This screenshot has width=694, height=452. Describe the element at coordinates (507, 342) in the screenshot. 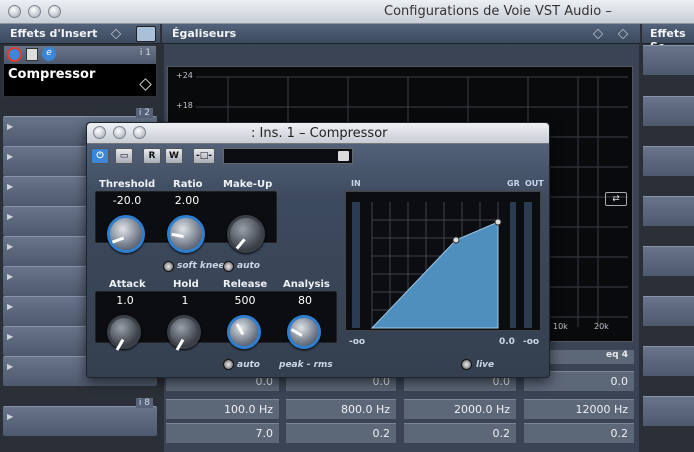

I see `meter-zero-label: 0.0` at that location.